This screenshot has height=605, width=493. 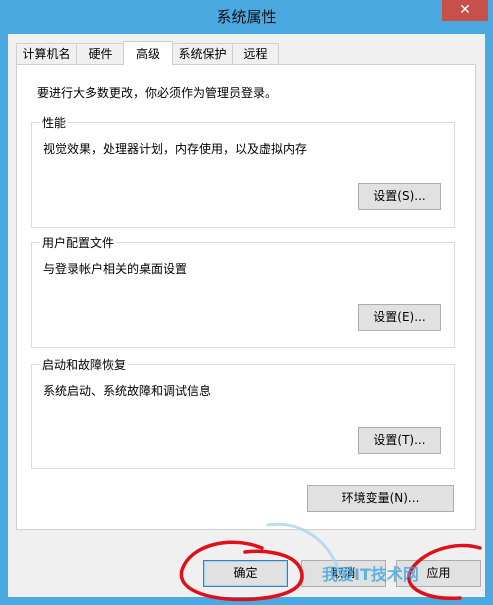 What do you see at coordinates (438, 573) in the screenshot?
I see `apply-button: 应用` at bounding box center [438, 573].